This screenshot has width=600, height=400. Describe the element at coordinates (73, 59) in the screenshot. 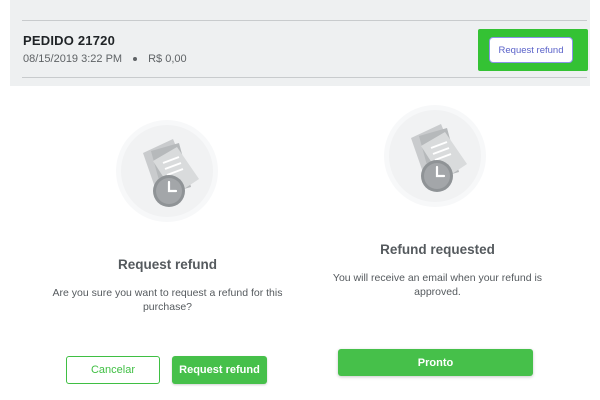

I see `order-date: 08/15/2019 3:22 PM` at that location.